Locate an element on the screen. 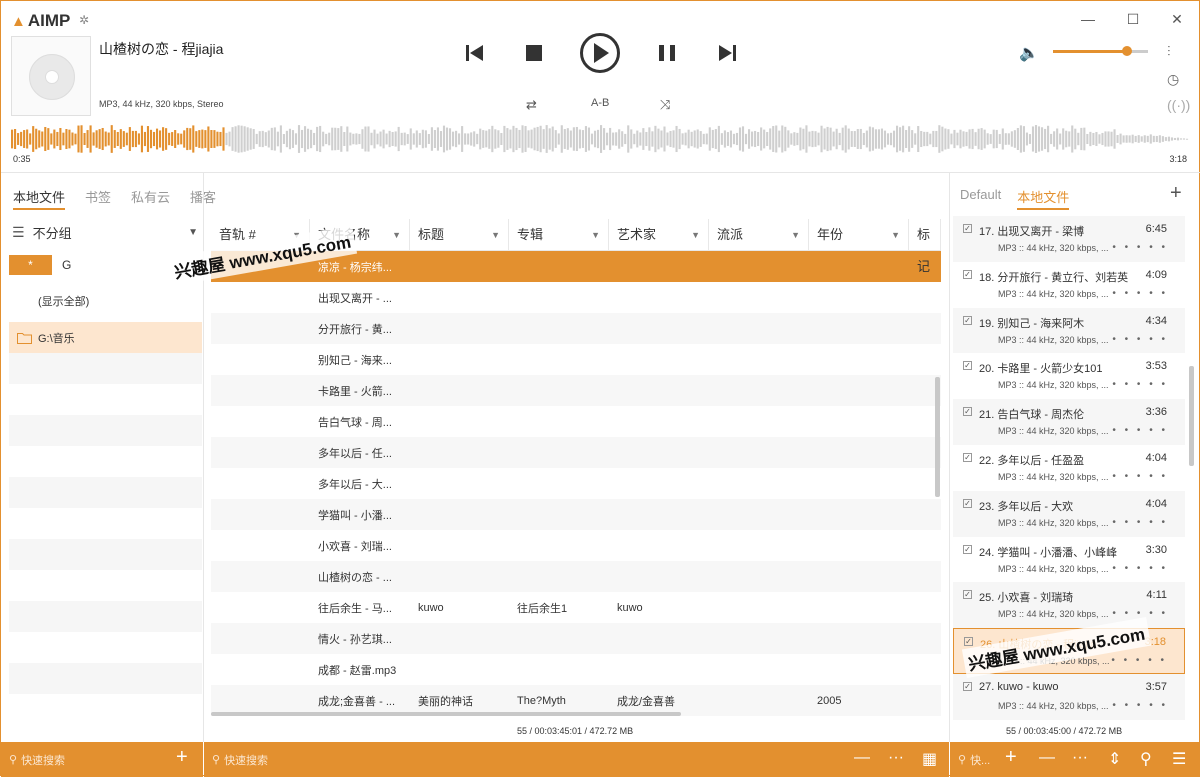 The image size is (1200, 777). search-box-left: ⚲ 快速搜索 is located at coordinates (33, 760).